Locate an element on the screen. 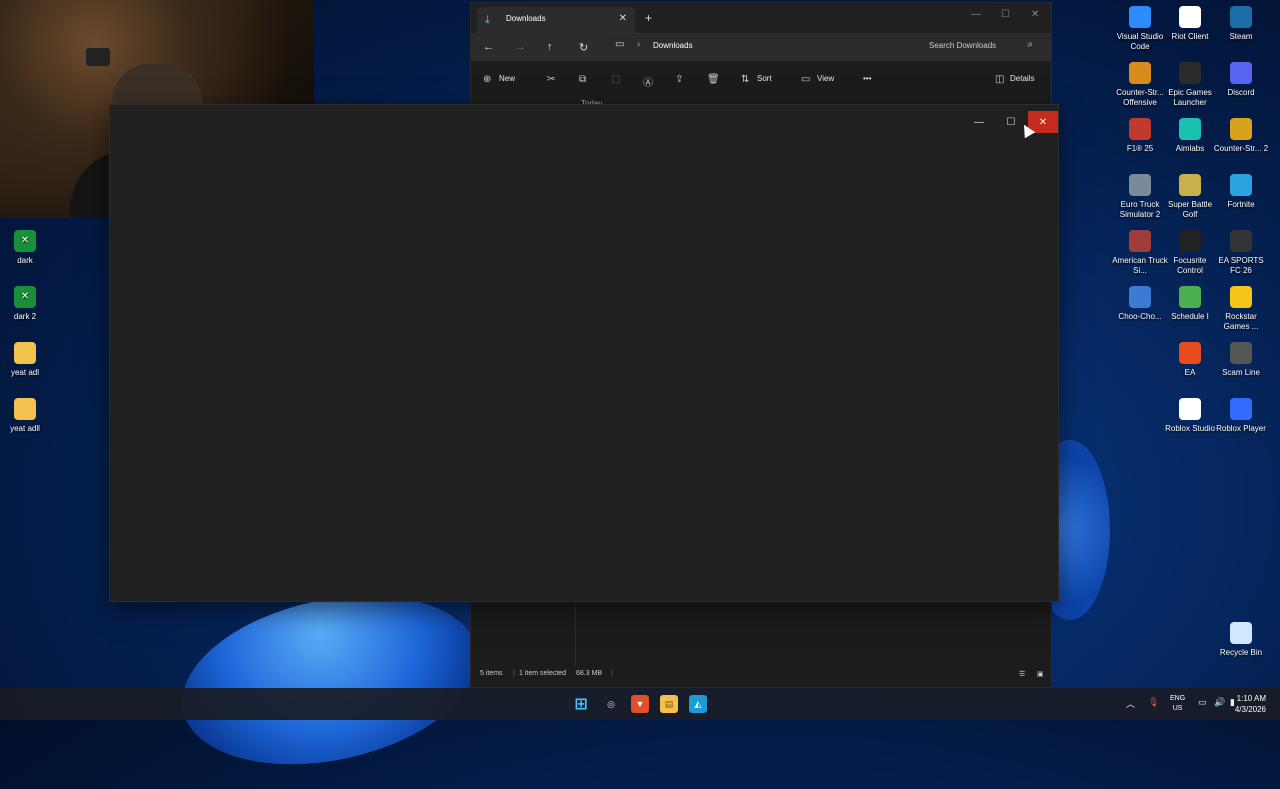 This screenshot has height=789, width=1280. desktop-icon-label: Steam is located at coordinates (1241, 36).